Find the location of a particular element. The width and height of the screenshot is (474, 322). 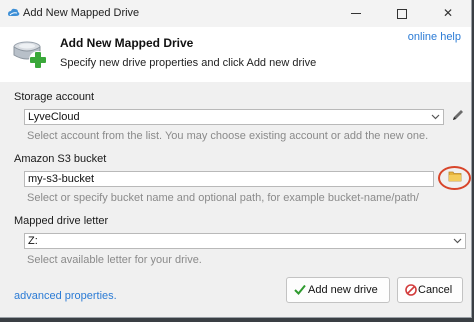

edit-account-button is located at coordinates (458, 117).